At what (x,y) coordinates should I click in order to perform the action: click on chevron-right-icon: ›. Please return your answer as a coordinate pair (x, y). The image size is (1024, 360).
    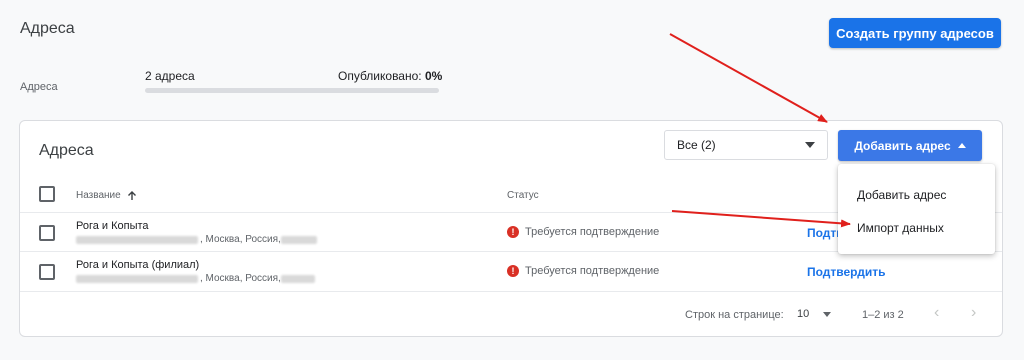
    Looking at the image, I should click on (973, 313).